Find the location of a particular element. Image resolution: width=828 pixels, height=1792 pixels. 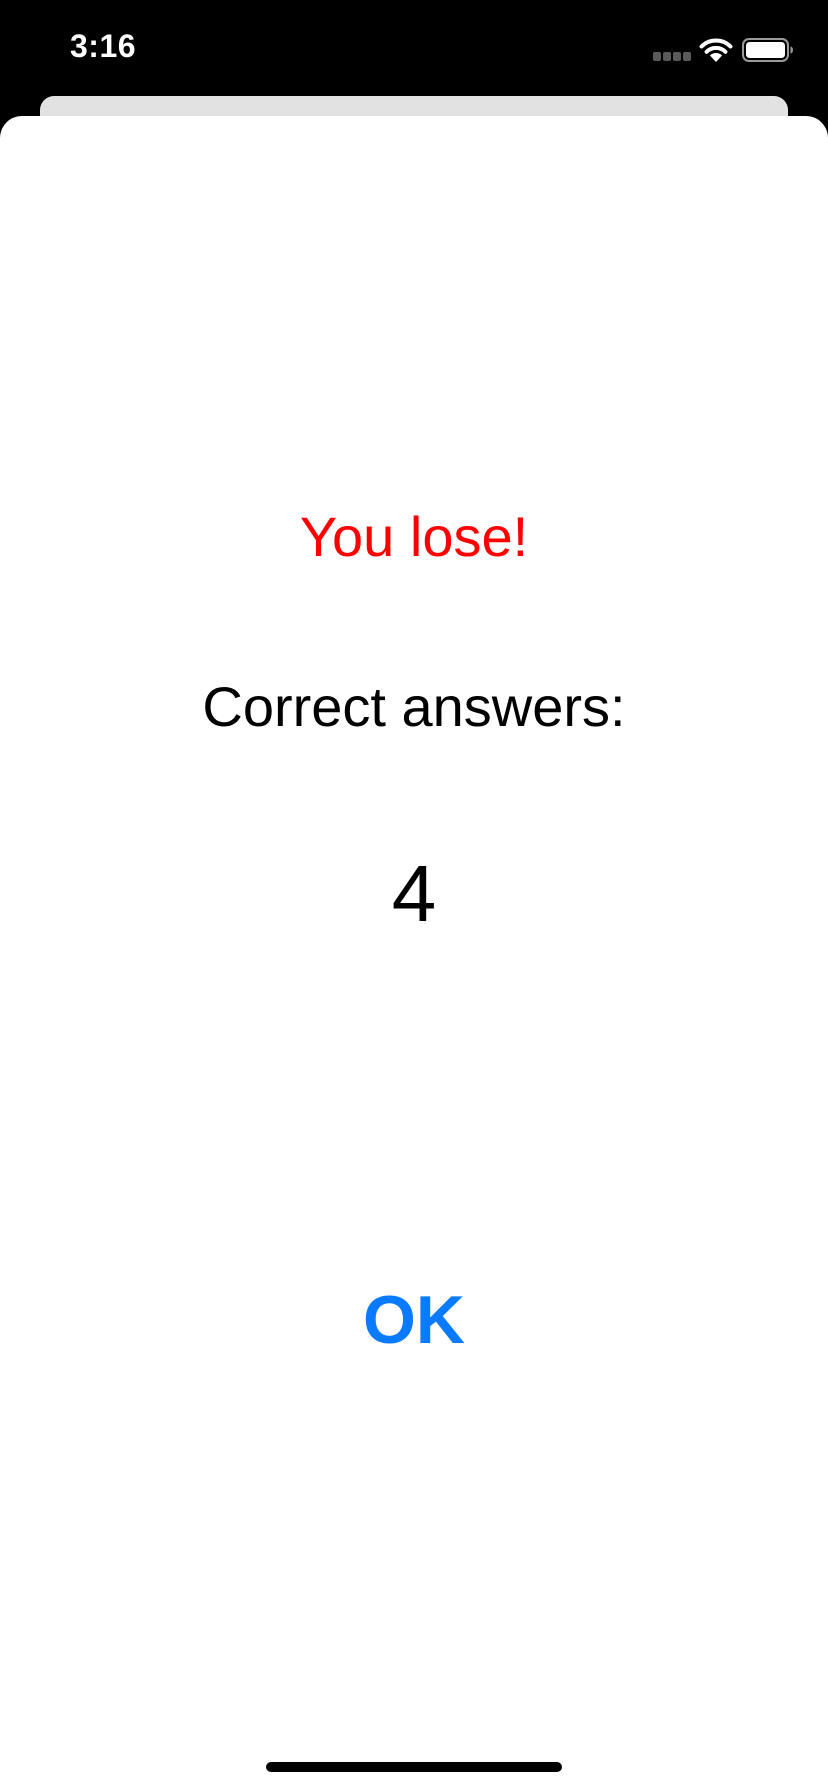

result-title: You lose! is located at coordinates (414, 536).